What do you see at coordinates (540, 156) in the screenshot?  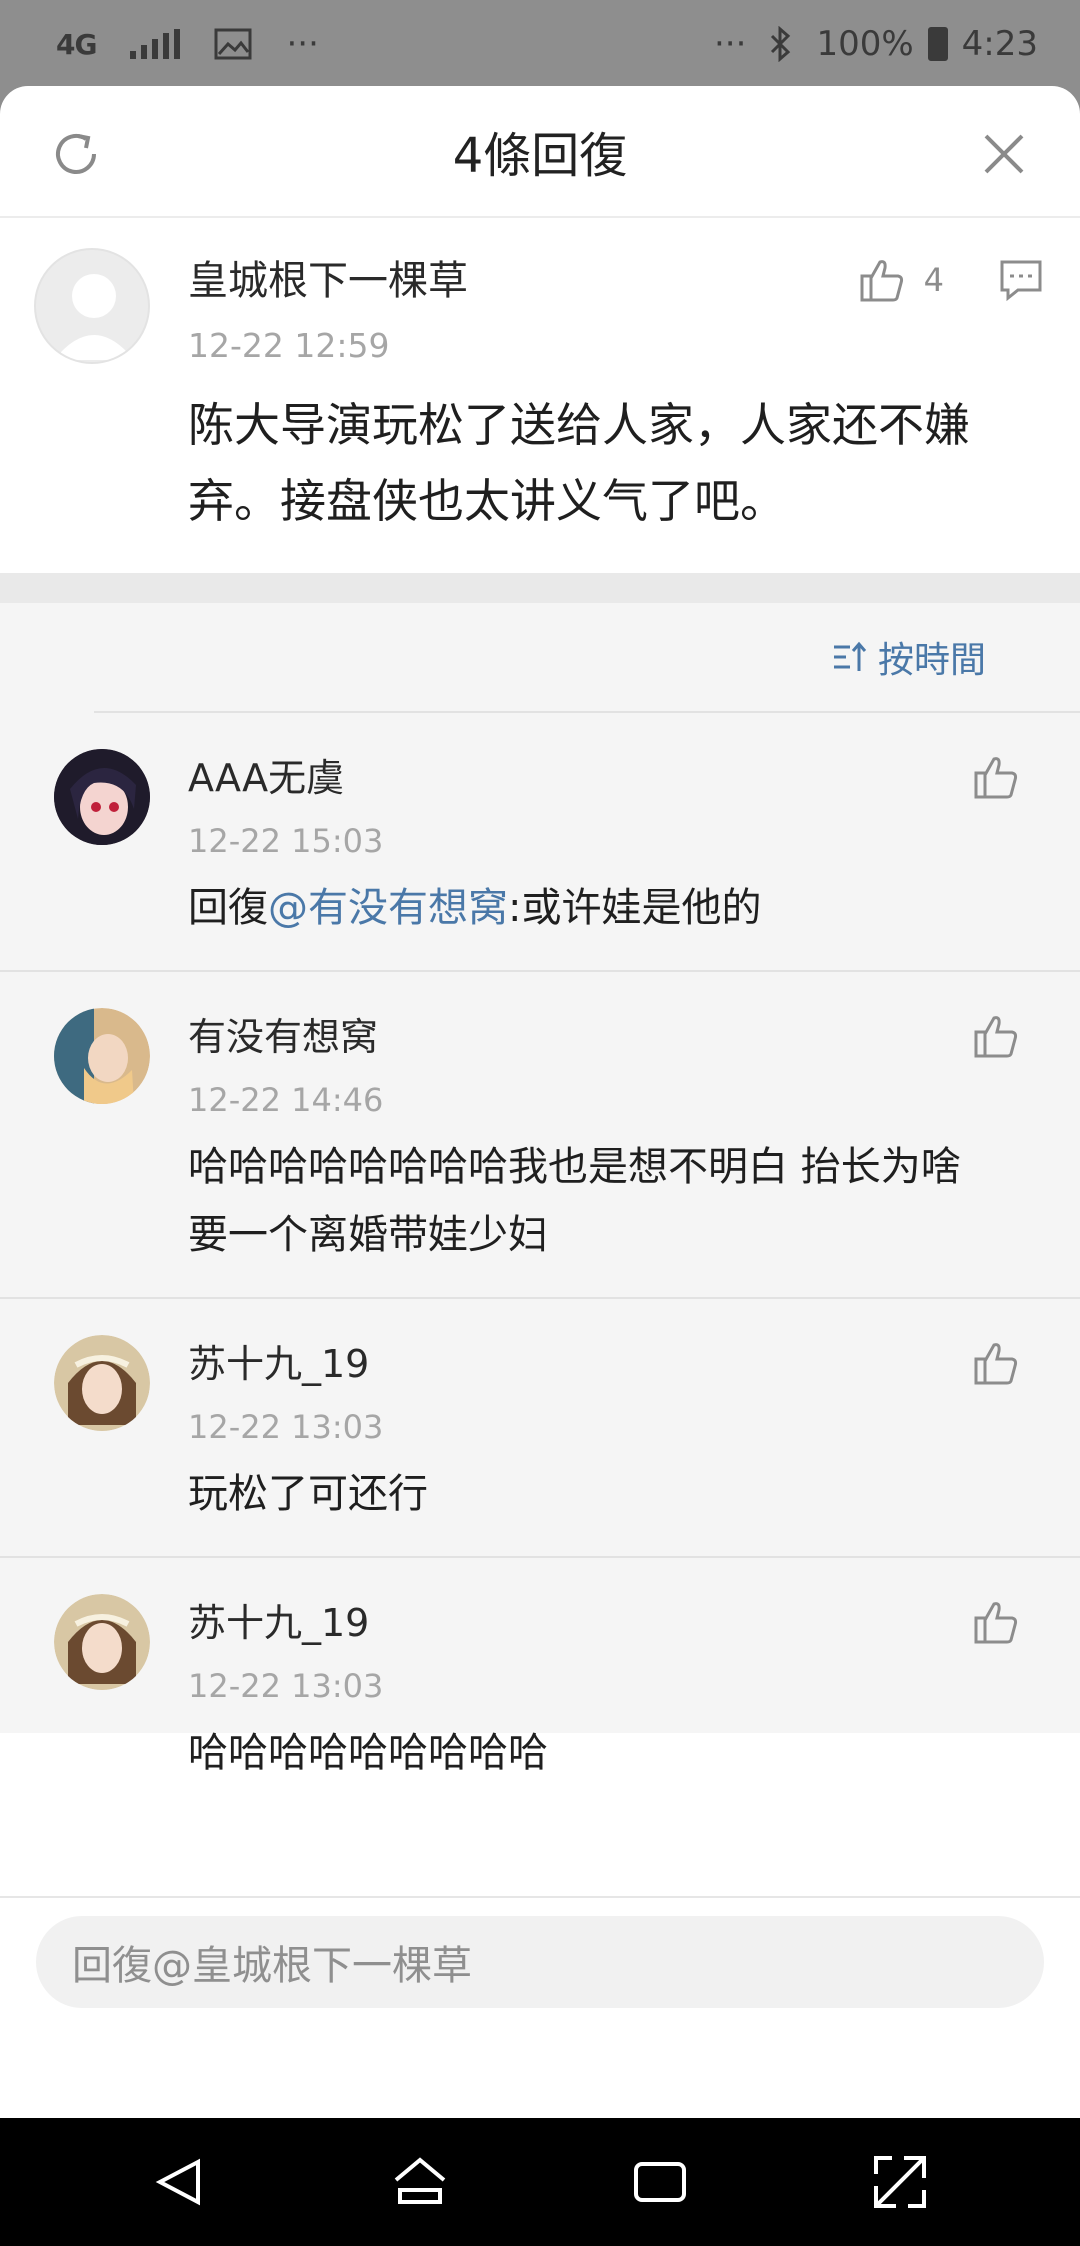 I see `page-title: 4條回復` at bounding box center [540, 156].